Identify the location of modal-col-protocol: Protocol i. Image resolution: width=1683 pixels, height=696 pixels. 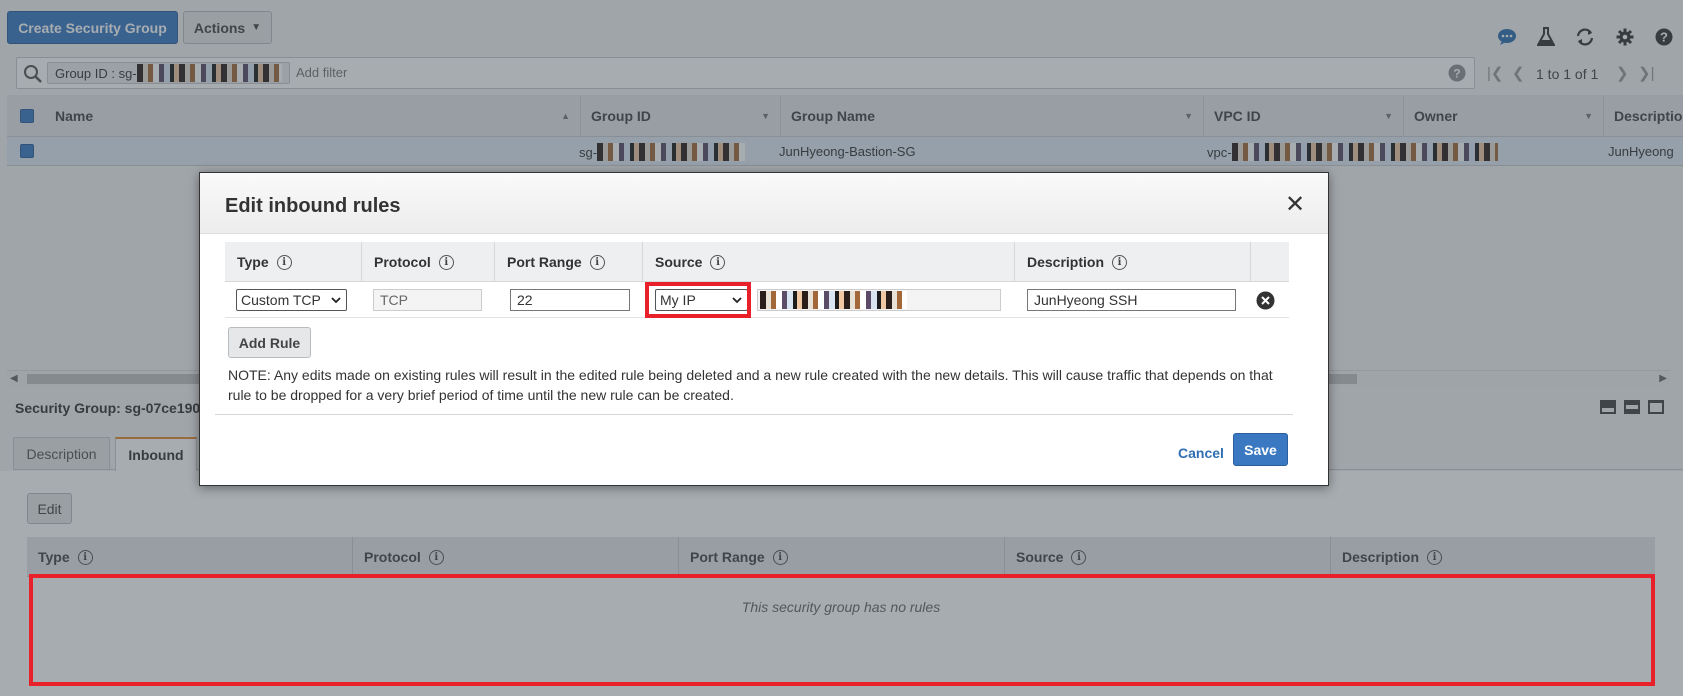
(428, 262).